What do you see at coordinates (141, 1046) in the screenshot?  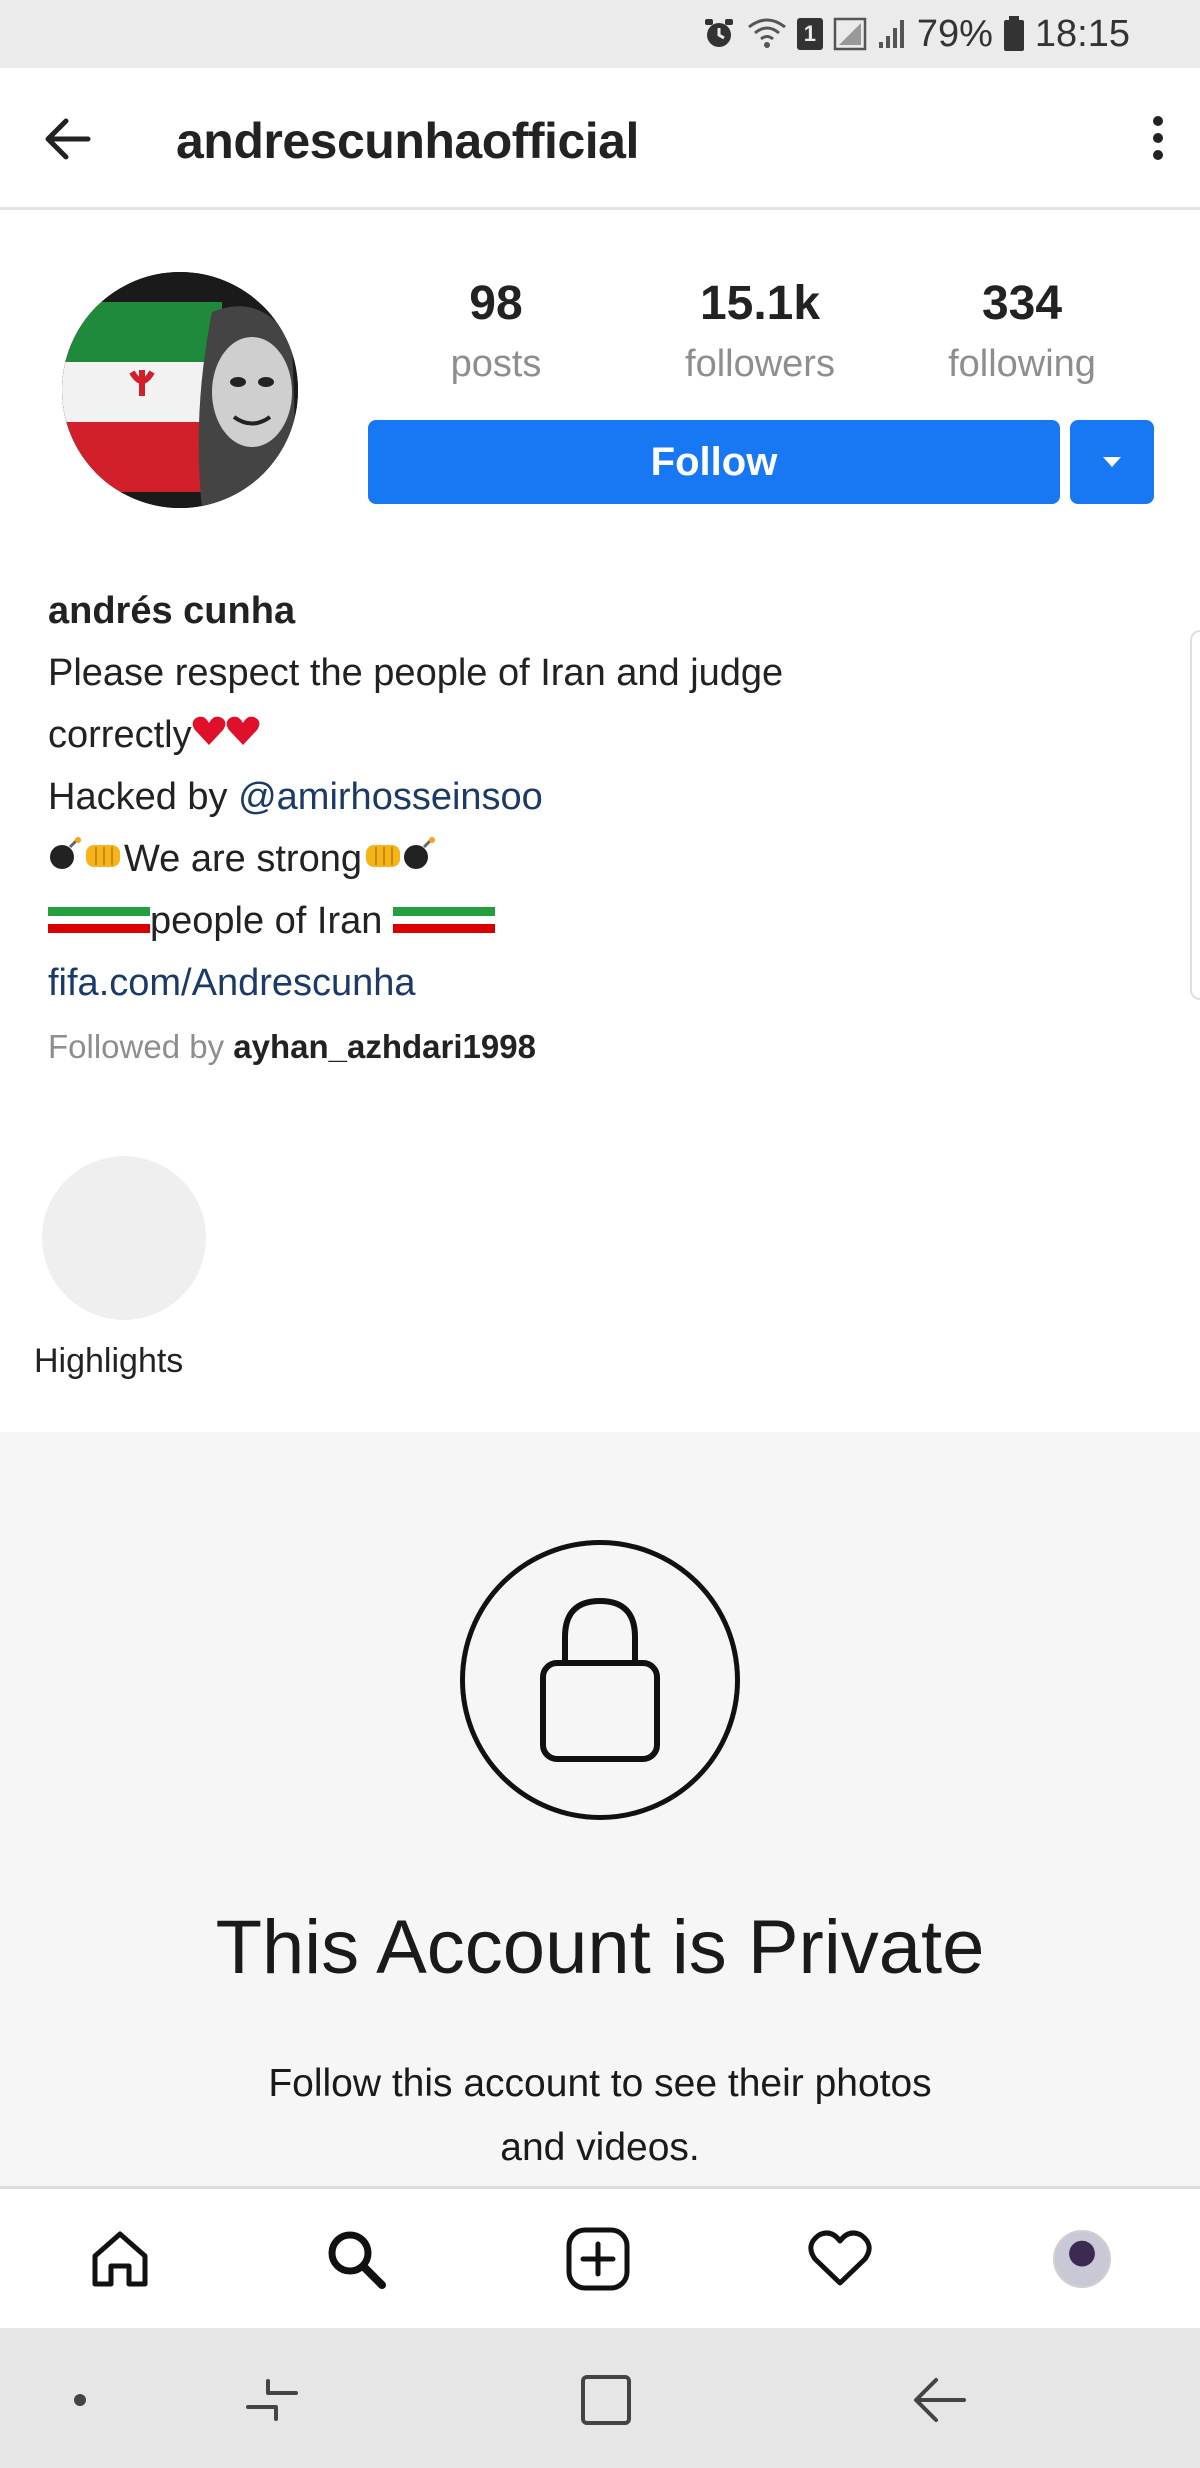 I see `followed-by-prefix: Followed by` at bounding box center [141, 1046].